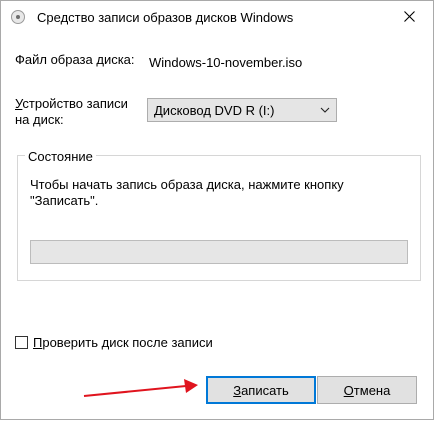 Image resolution: width=436 pixels, height=422 pixels. What do you see at coordinates (325, 110) in the screenshot?
I see `chevron-down-icon` at bounding box center [325, 110].